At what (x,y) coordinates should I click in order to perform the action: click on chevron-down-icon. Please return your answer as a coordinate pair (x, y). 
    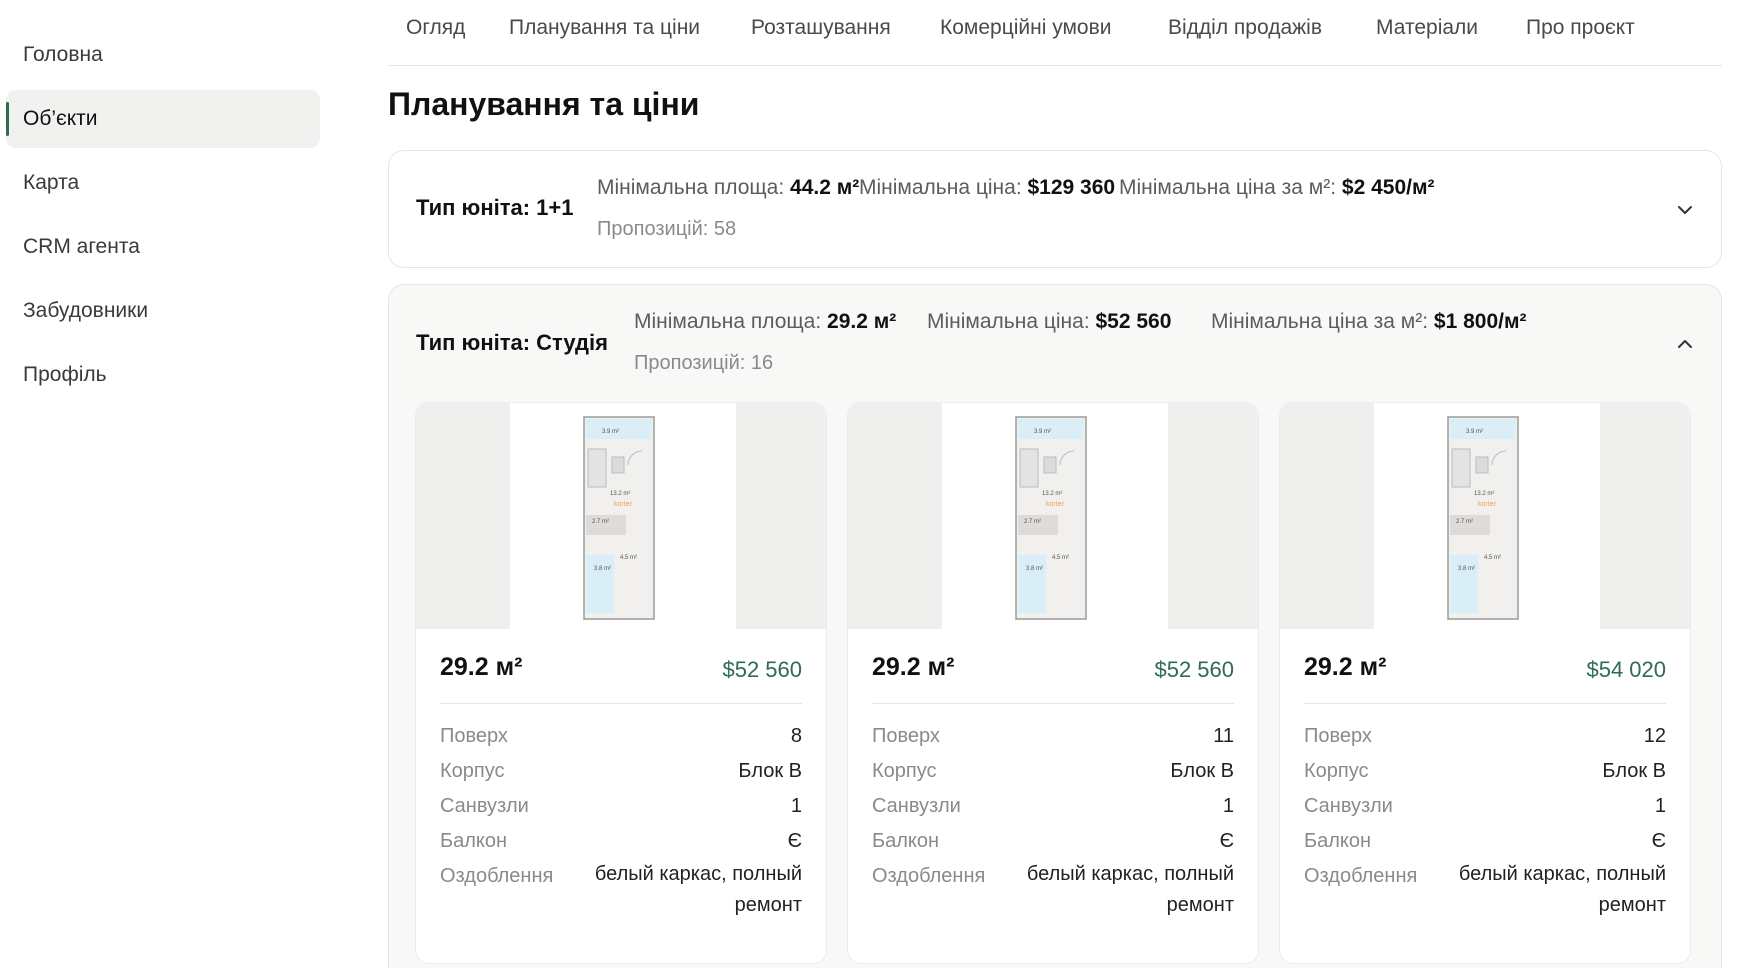
    Looking at the image, I should click on (1685, 210).